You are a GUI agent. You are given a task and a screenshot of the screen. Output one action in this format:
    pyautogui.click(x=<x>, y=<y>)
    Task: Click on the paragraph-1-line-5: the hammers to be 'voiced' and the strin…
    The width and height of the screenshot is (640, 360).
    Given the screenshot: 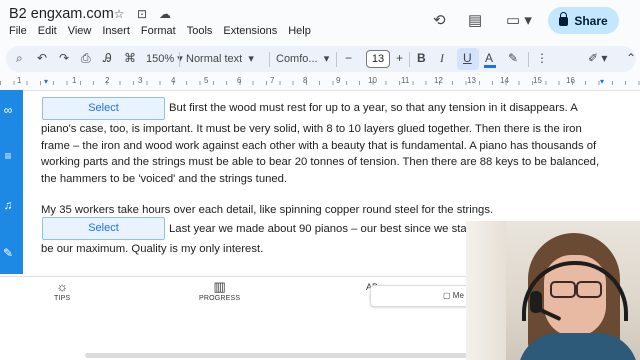 What is the action you would take?
    pyautogui.click(x=164, y=179)
    